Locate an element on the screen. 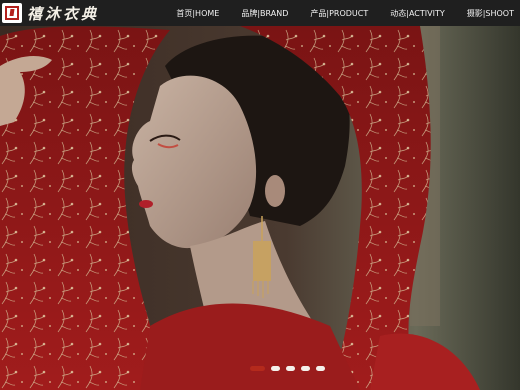 The image size is (520, 390). carousel-pagination is located at coordinates (287, 368).